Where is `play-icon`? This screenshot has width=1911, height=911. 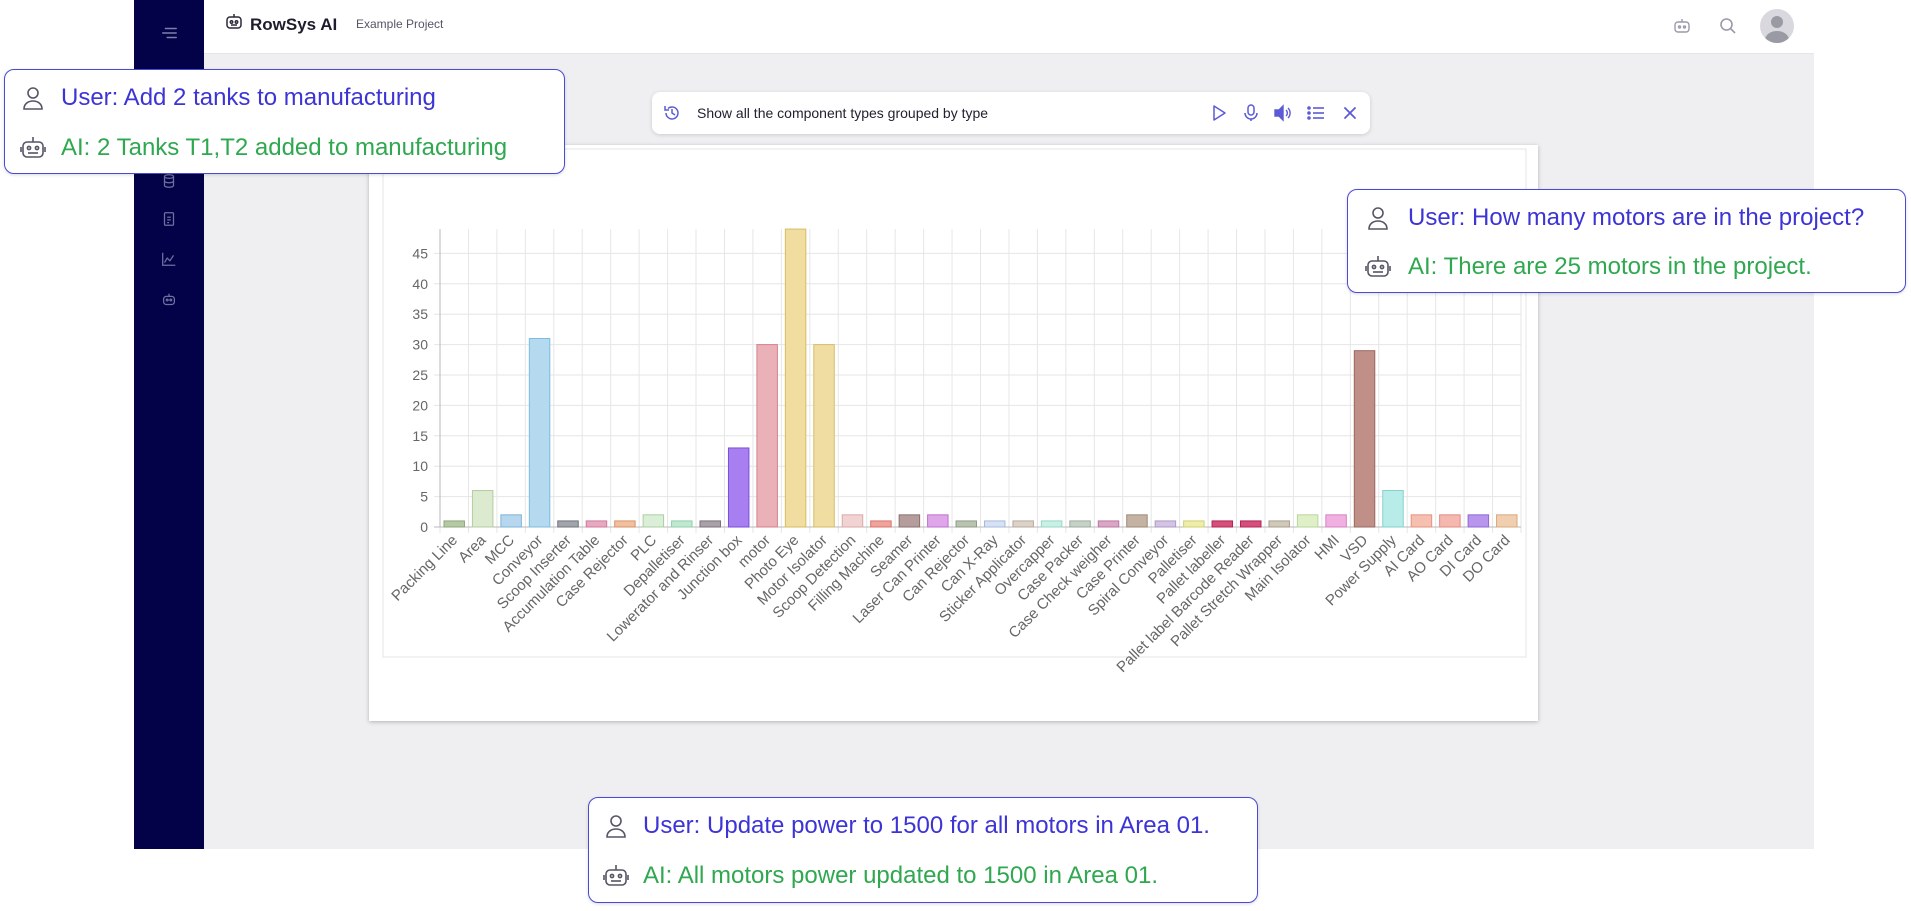
play-icon is located at coordinates (1219, 113).